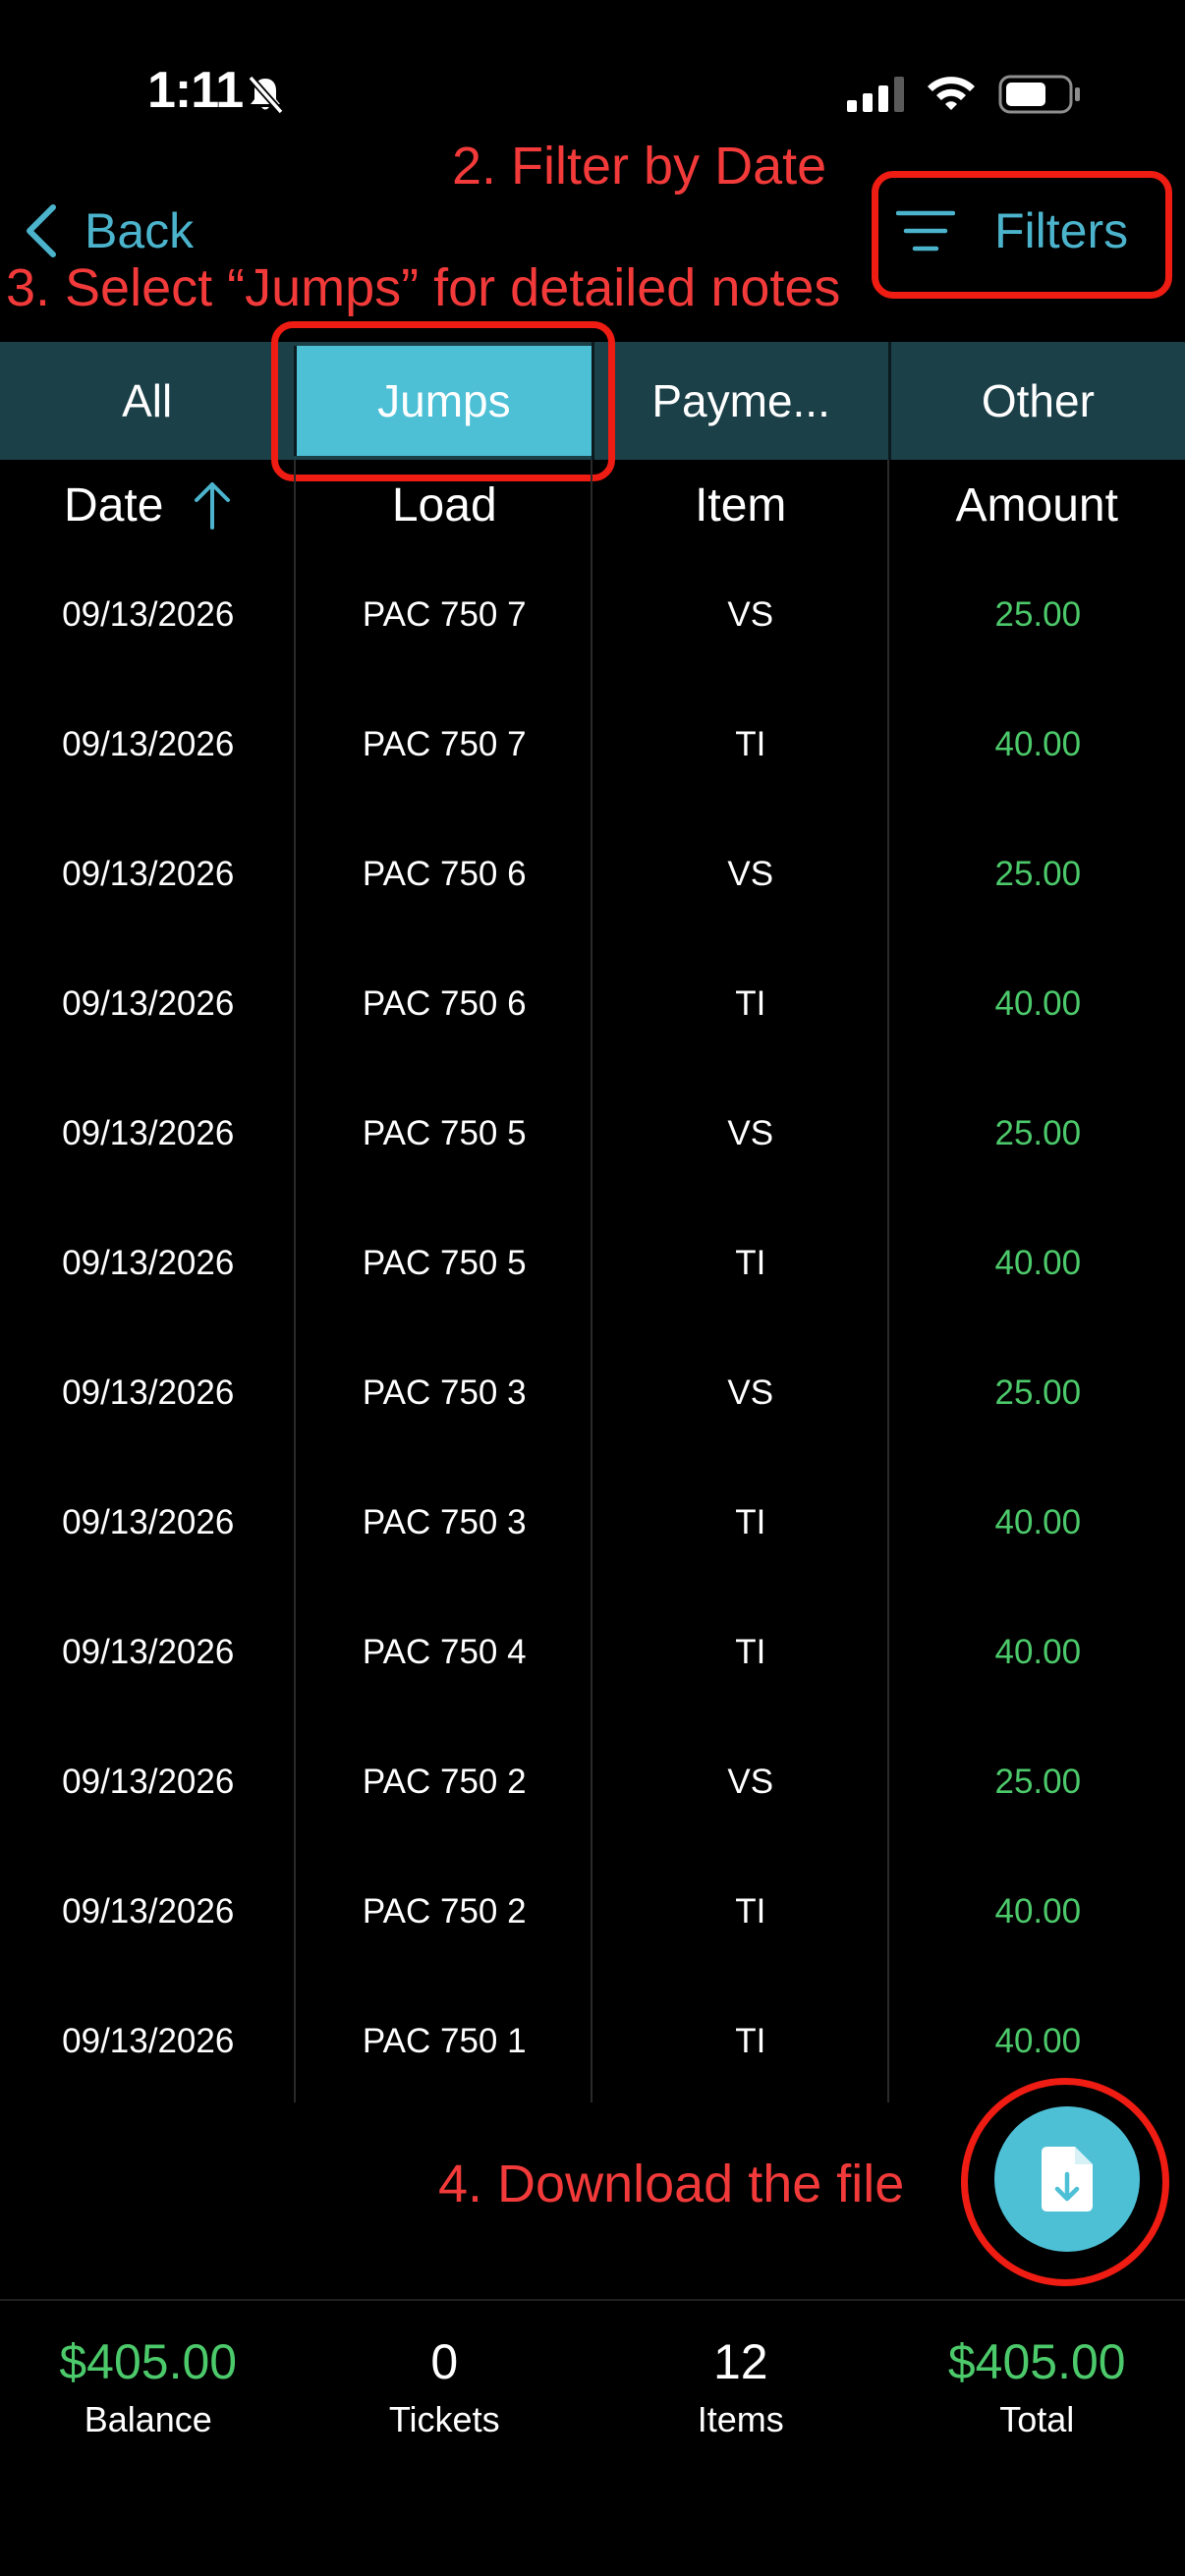 The height and width of the screenshot is (2576, 1185). Describe the element at coordinates (1037, 2419) in the screenshot. I see `total-label: Total` at that location.